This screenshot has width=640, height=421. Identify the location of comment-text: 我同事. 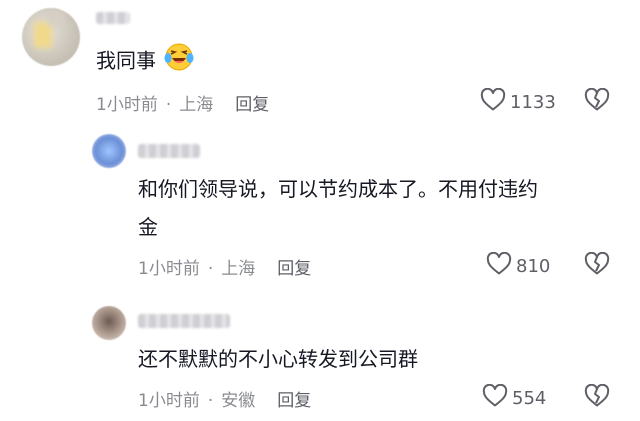
(145, 62).